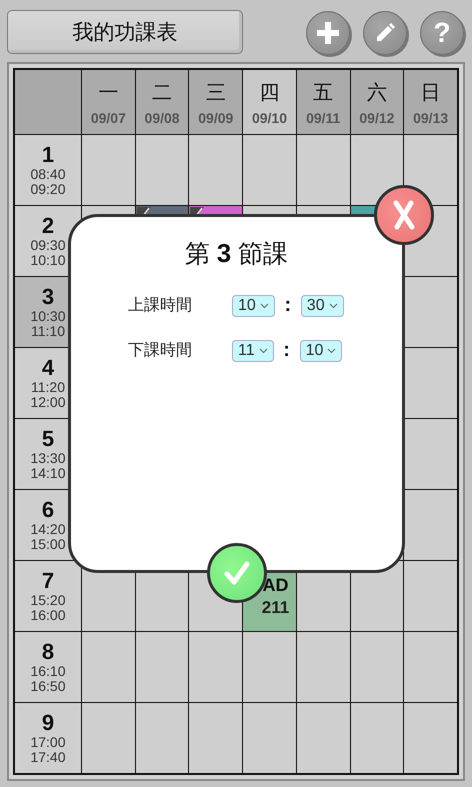  I want to click on end-time: 16:50, so click(48, 686).